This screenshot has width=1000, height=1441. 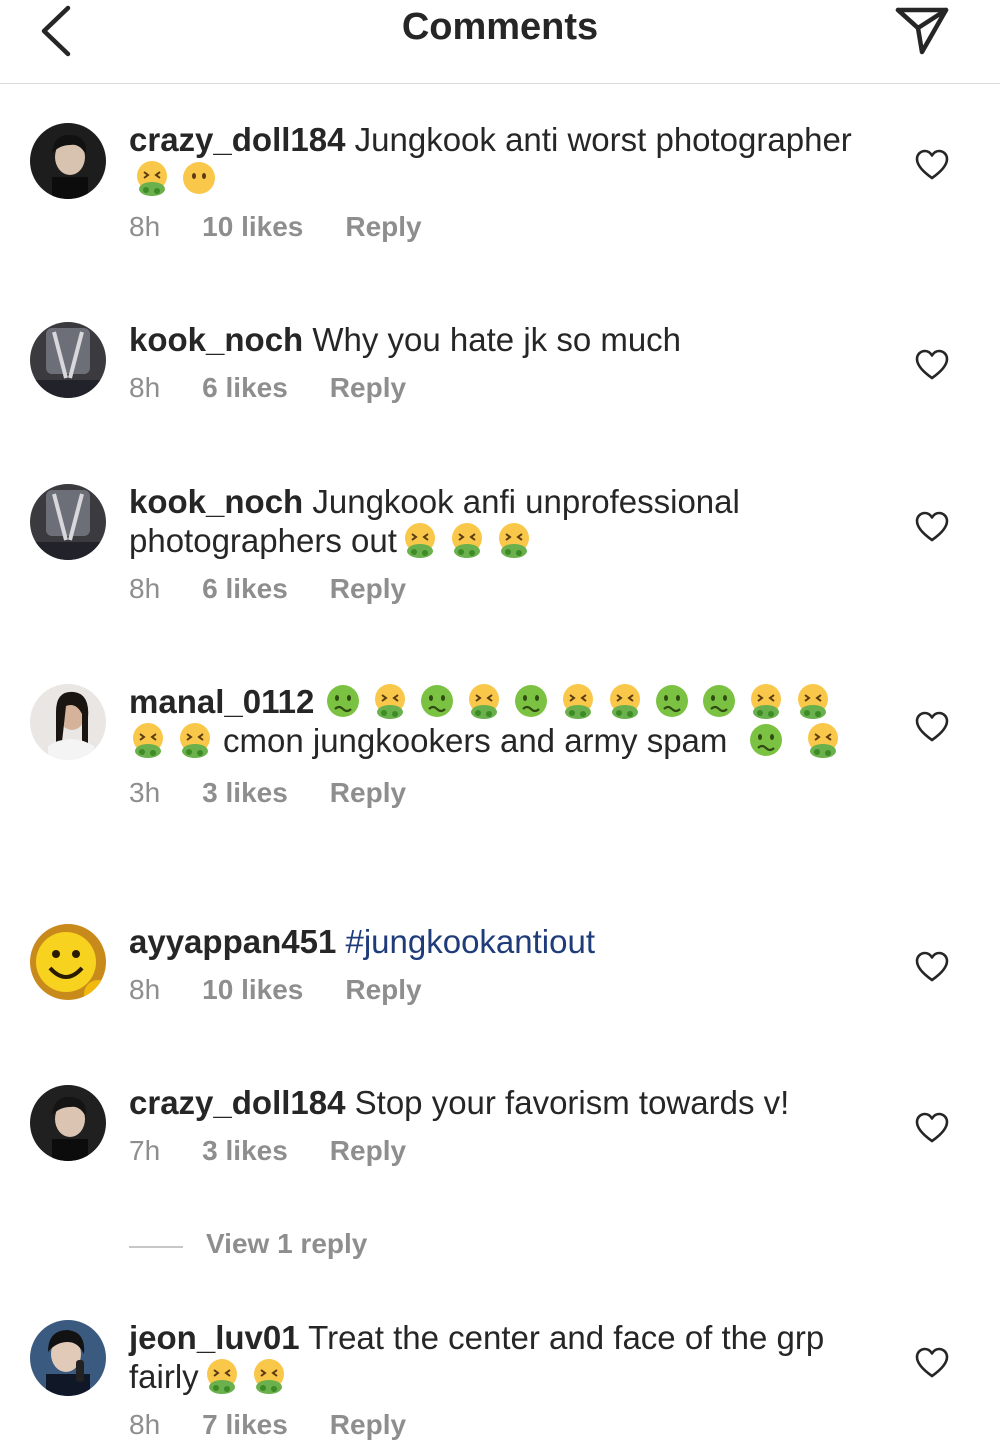 I want to click on likes-count: 7 likes, so click(x=245, y=1425).